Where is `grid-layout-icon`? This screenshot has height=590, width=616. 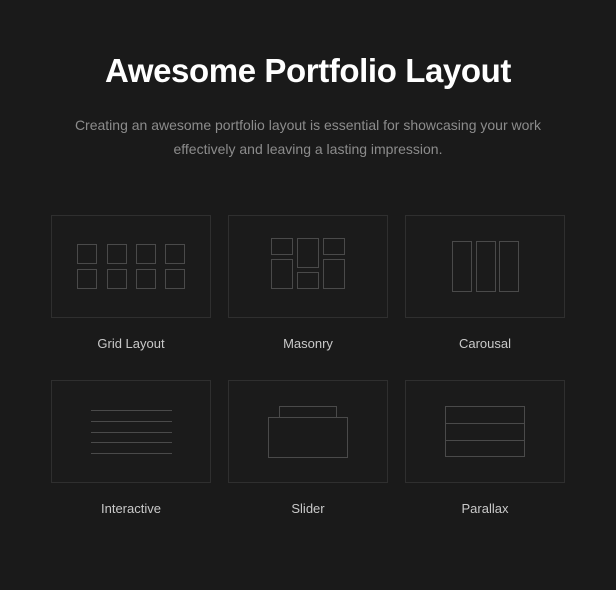 grid-layout-icon is located at coordinates (131, 266).